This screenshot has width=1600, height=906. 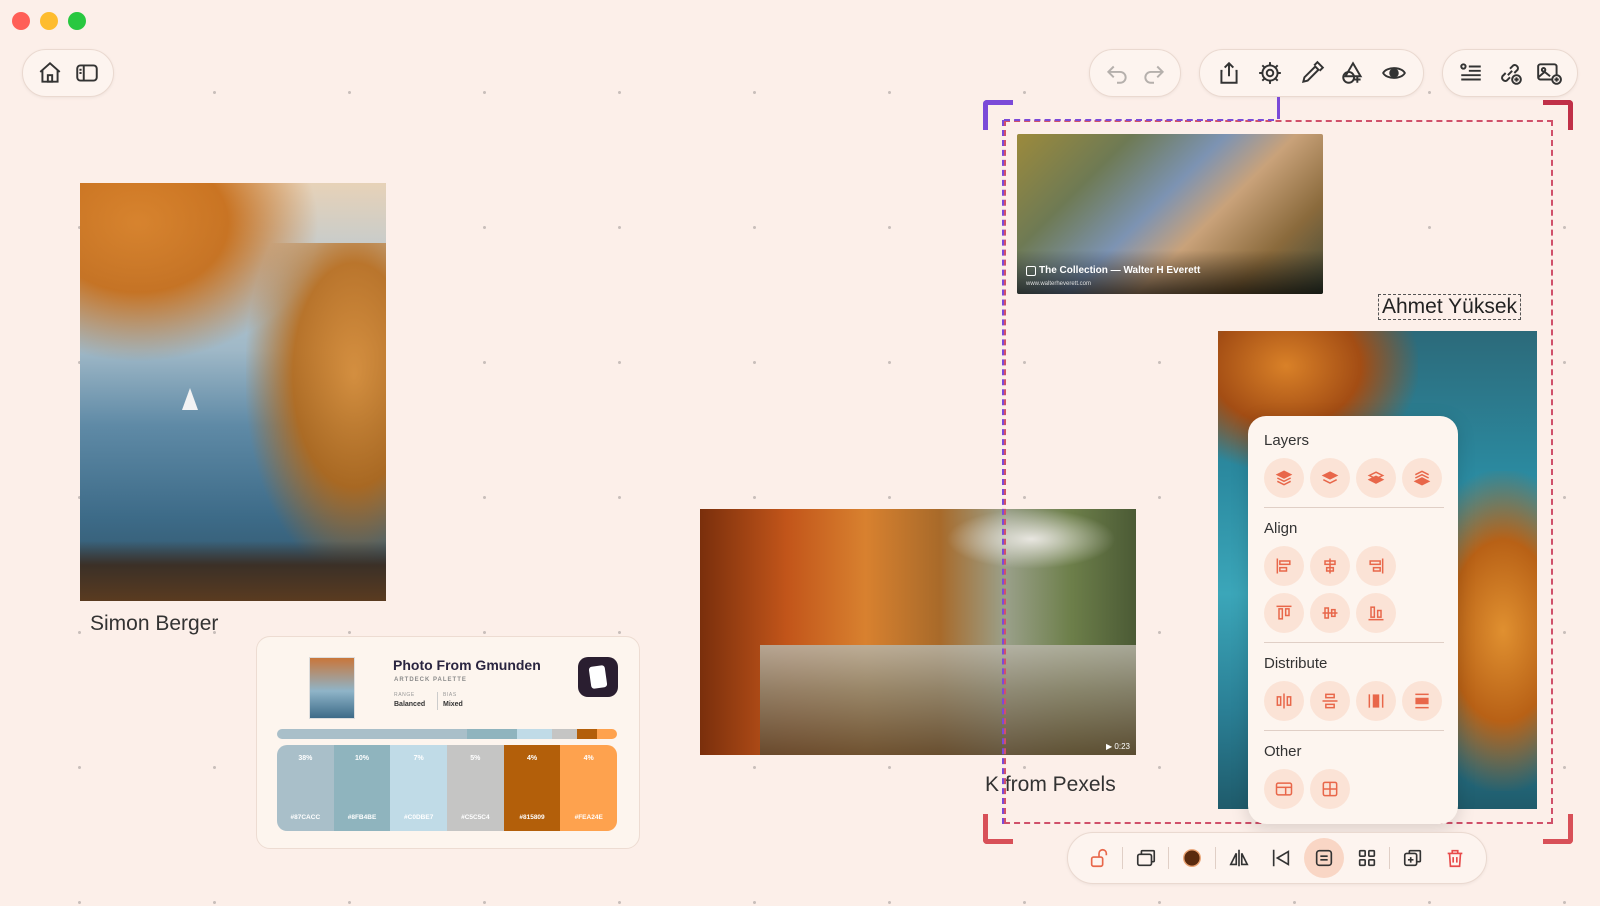 I want to click on send-to-back-button, so click(x=1422, y=478).